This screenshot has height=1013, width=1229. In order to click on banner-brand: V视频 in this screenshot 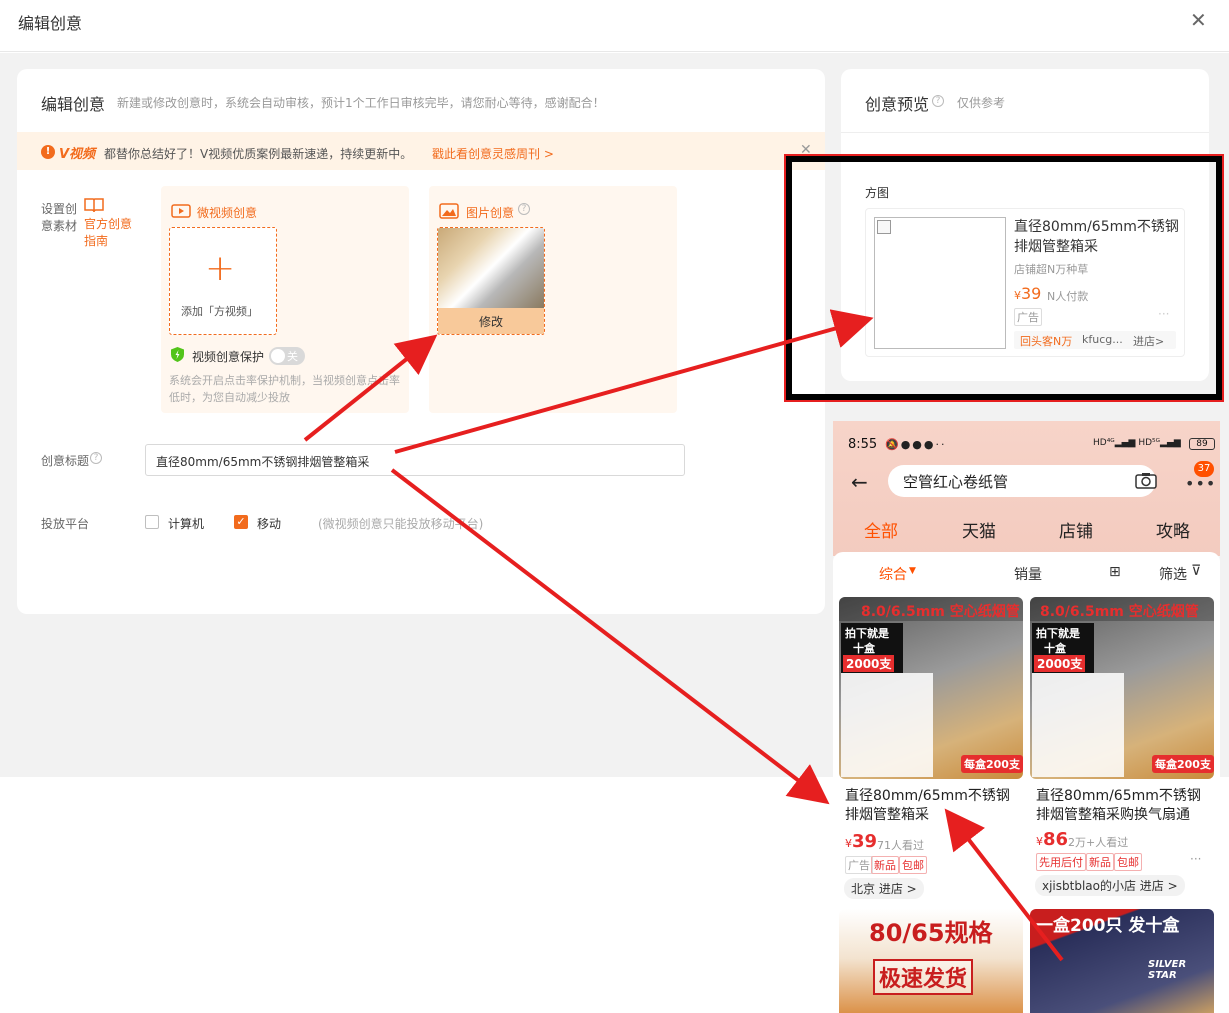, I will do `click(77, 154)`.